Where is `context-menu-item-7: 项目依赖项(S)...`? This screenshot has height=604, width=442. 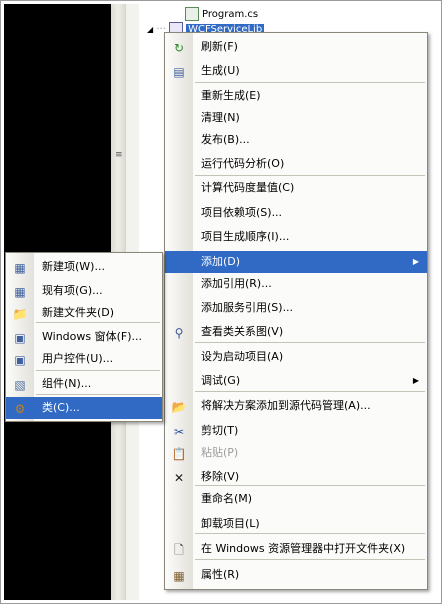
context-menu-item-7: 项目依赖项(S)... is located at coordinates (296, 213).